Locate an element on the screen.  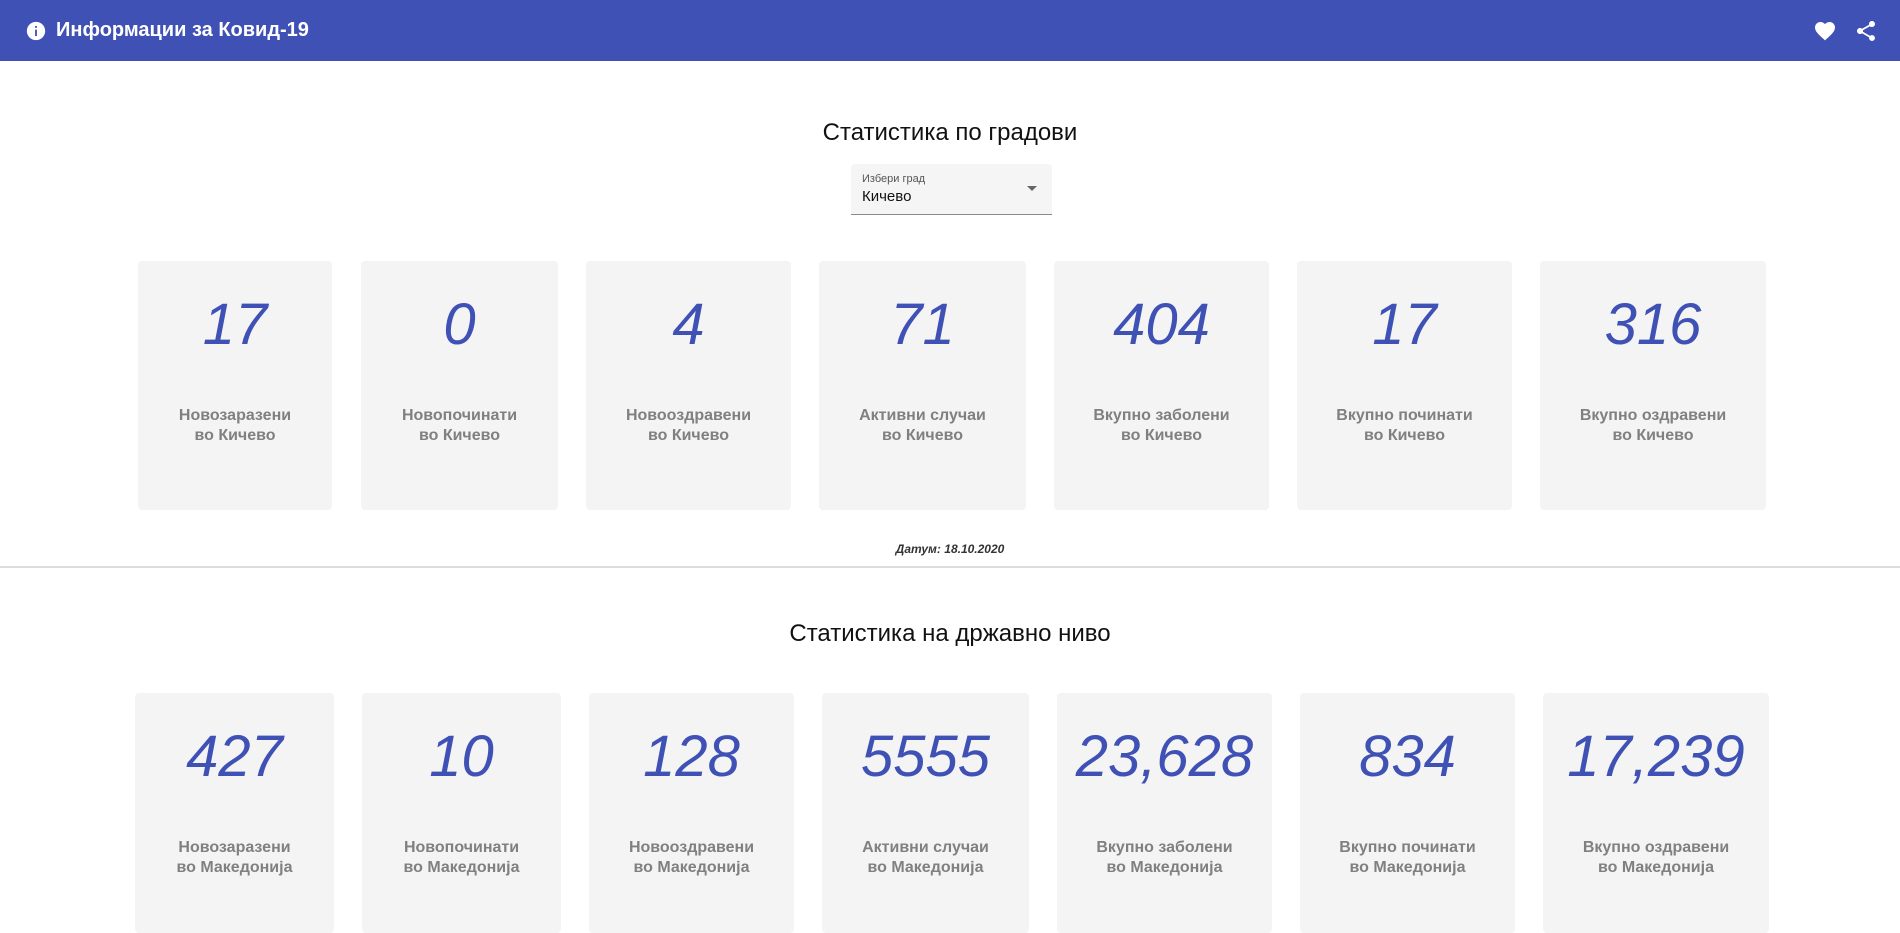
stat-value: 834 is located at coordinates (1407, 756).